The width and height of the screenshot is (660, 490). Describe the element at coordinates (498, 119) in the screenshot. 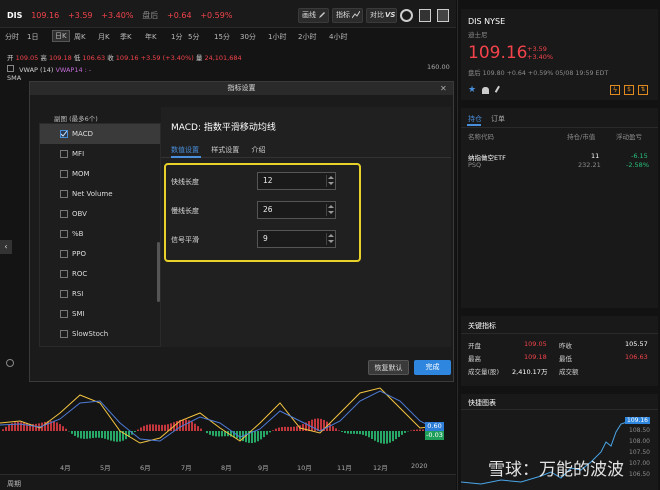

I see `tab-orders: 订单` at that location.